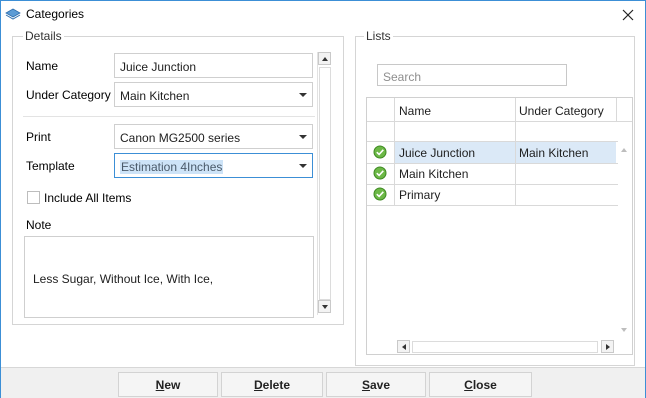  Describe the element at coordinates (376, 384) in the screenshot. I see `save-button: Save` at that location.